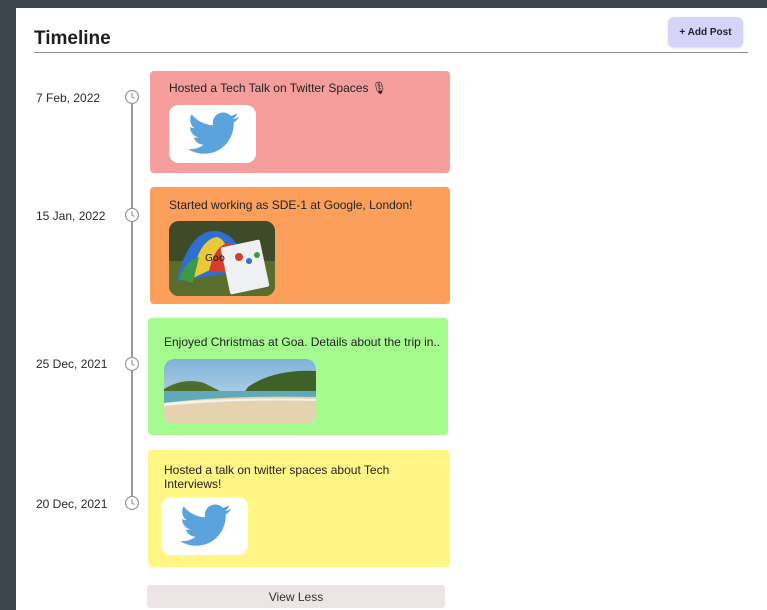 This screenshot has width=767, height=610. Describe the element at coordinates (72, 364) in the screenshot. I see `post-date: 25 Dec, 2021` at that location.